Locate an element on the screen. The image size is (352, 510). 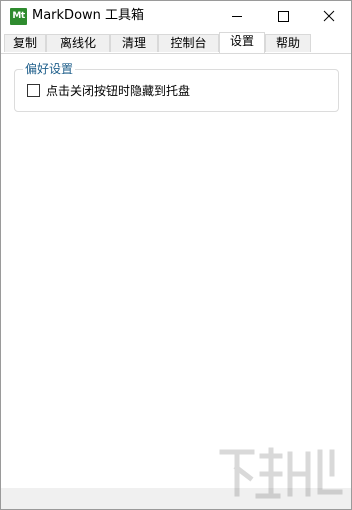
watermark-logo is located at coordinates (281, 473).